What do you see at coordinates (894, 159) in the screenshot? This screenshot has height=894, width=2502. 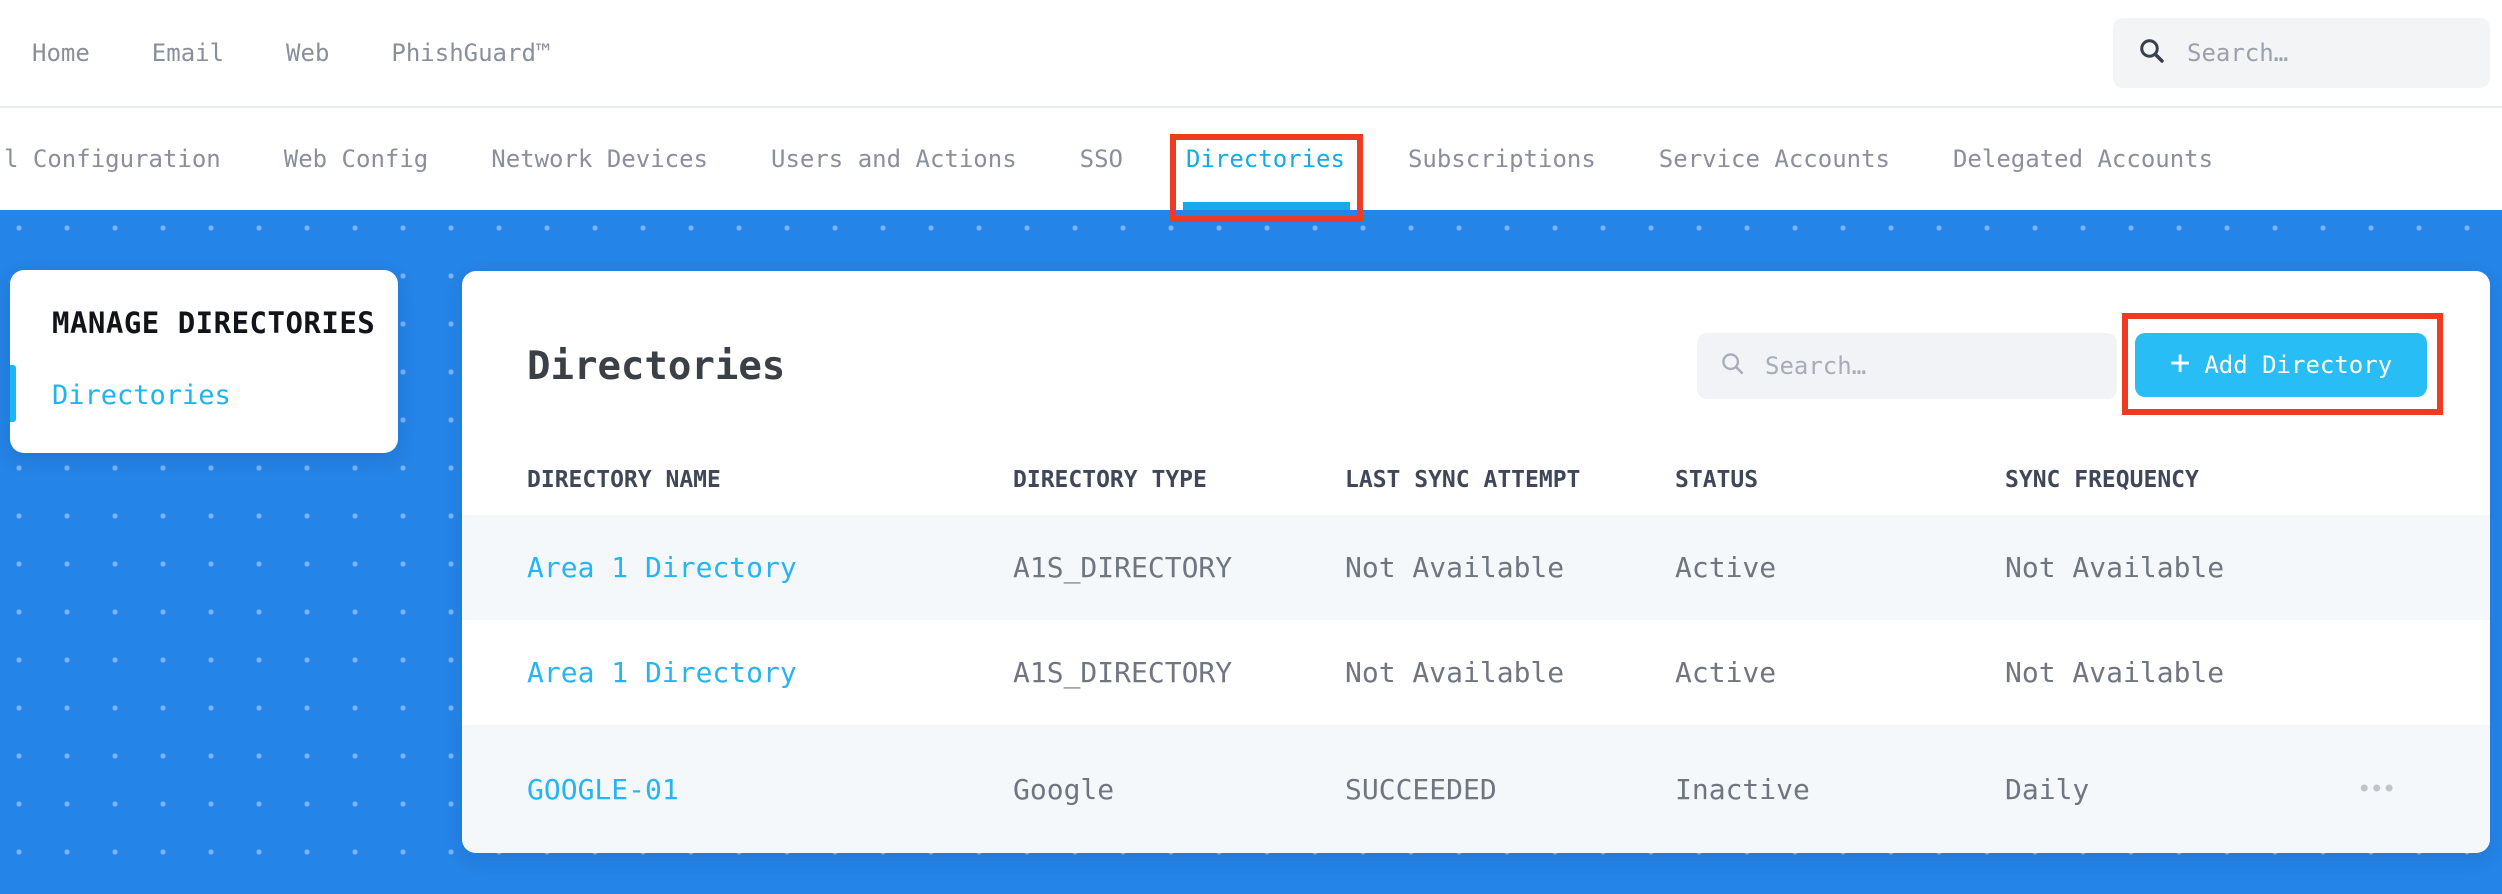 I see `tab-users-and-actions: Users and Actions` at bounding box center [894, 159].